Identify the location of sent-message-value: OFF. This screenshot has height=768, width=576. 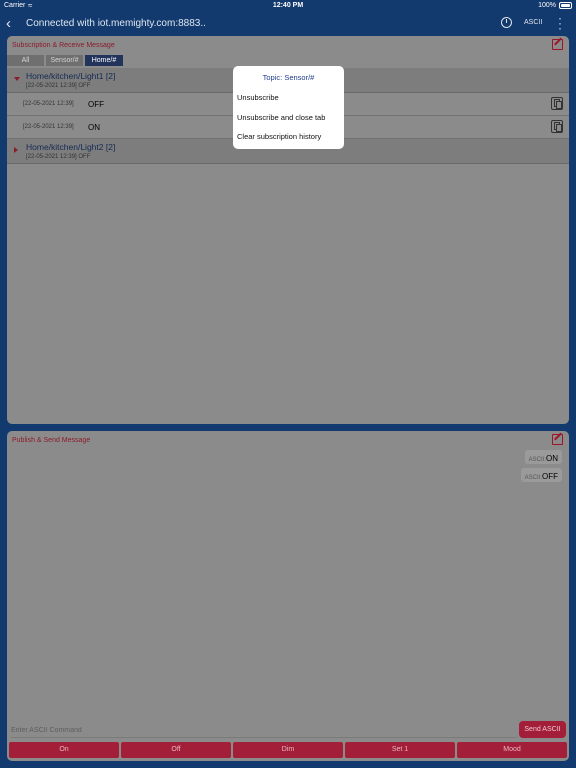
(550, 476).